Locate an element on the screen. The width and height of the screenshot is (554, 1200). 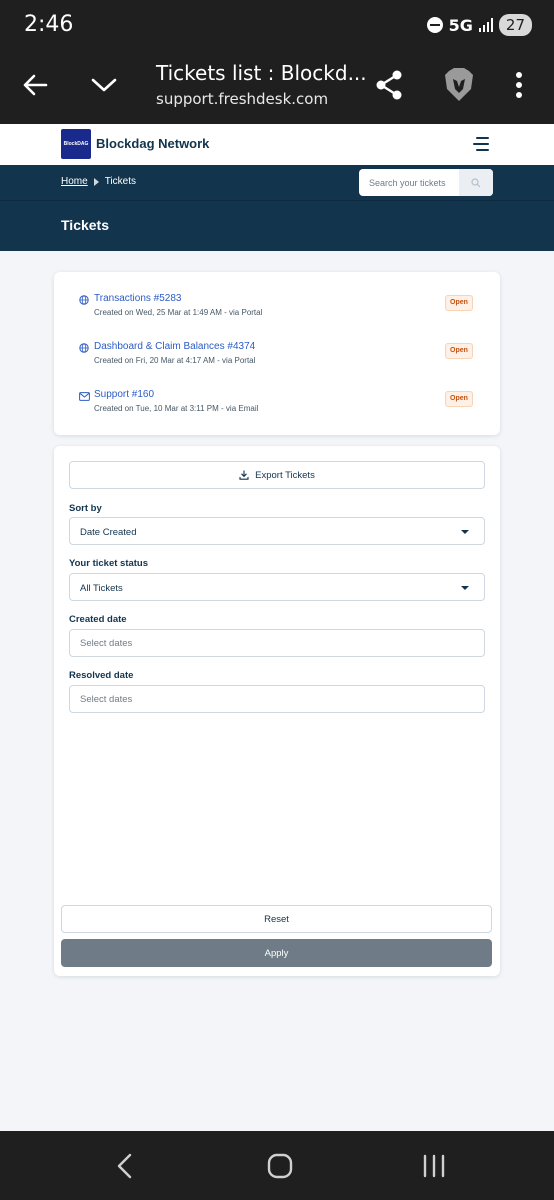
chevron-down-icon is located at coordinates (104, 85).